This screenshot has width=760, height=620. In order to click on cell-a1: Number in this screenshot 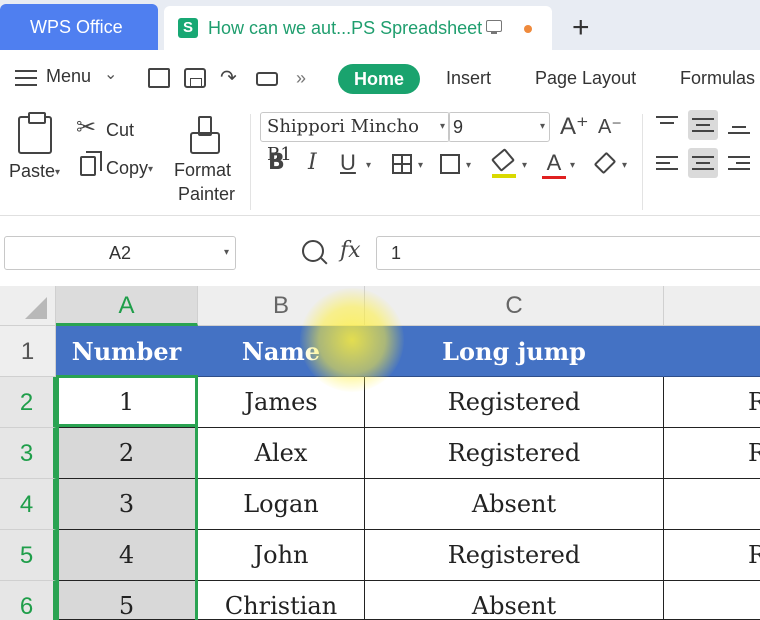, I will do `click(127, 351)`.